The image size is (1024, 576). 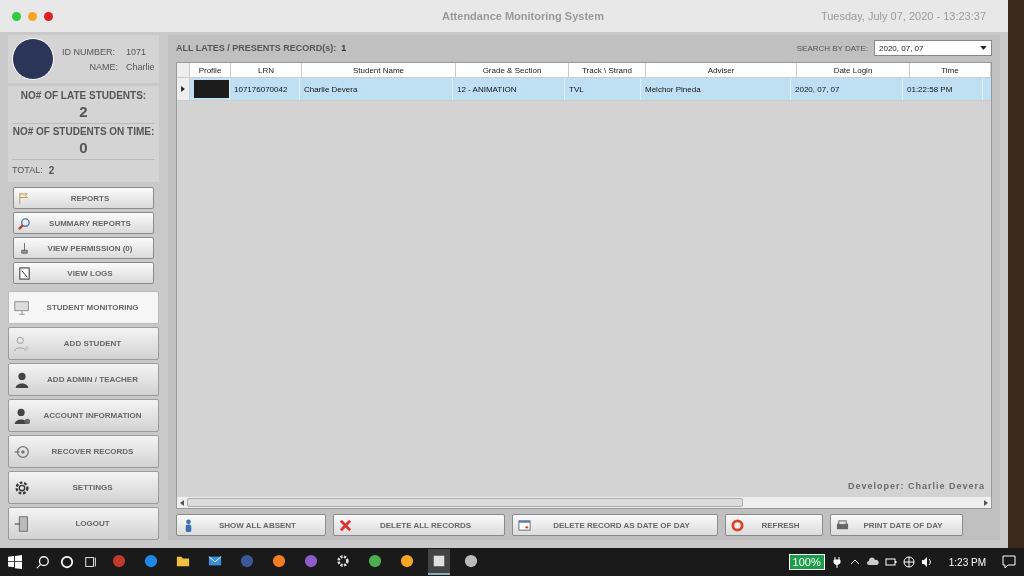 I want to click on clock: 1:23 PM, so click(x=967, y=562).